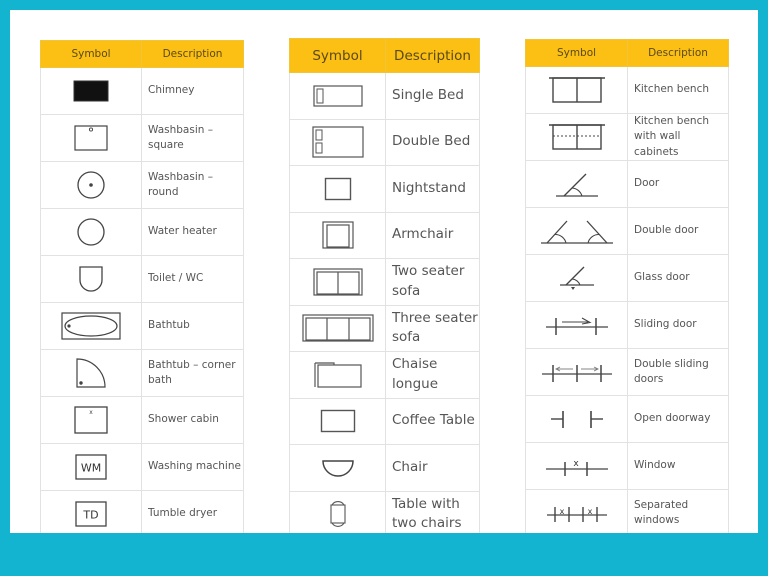  I want to click on coffee-table-icon, so click(337, 421).